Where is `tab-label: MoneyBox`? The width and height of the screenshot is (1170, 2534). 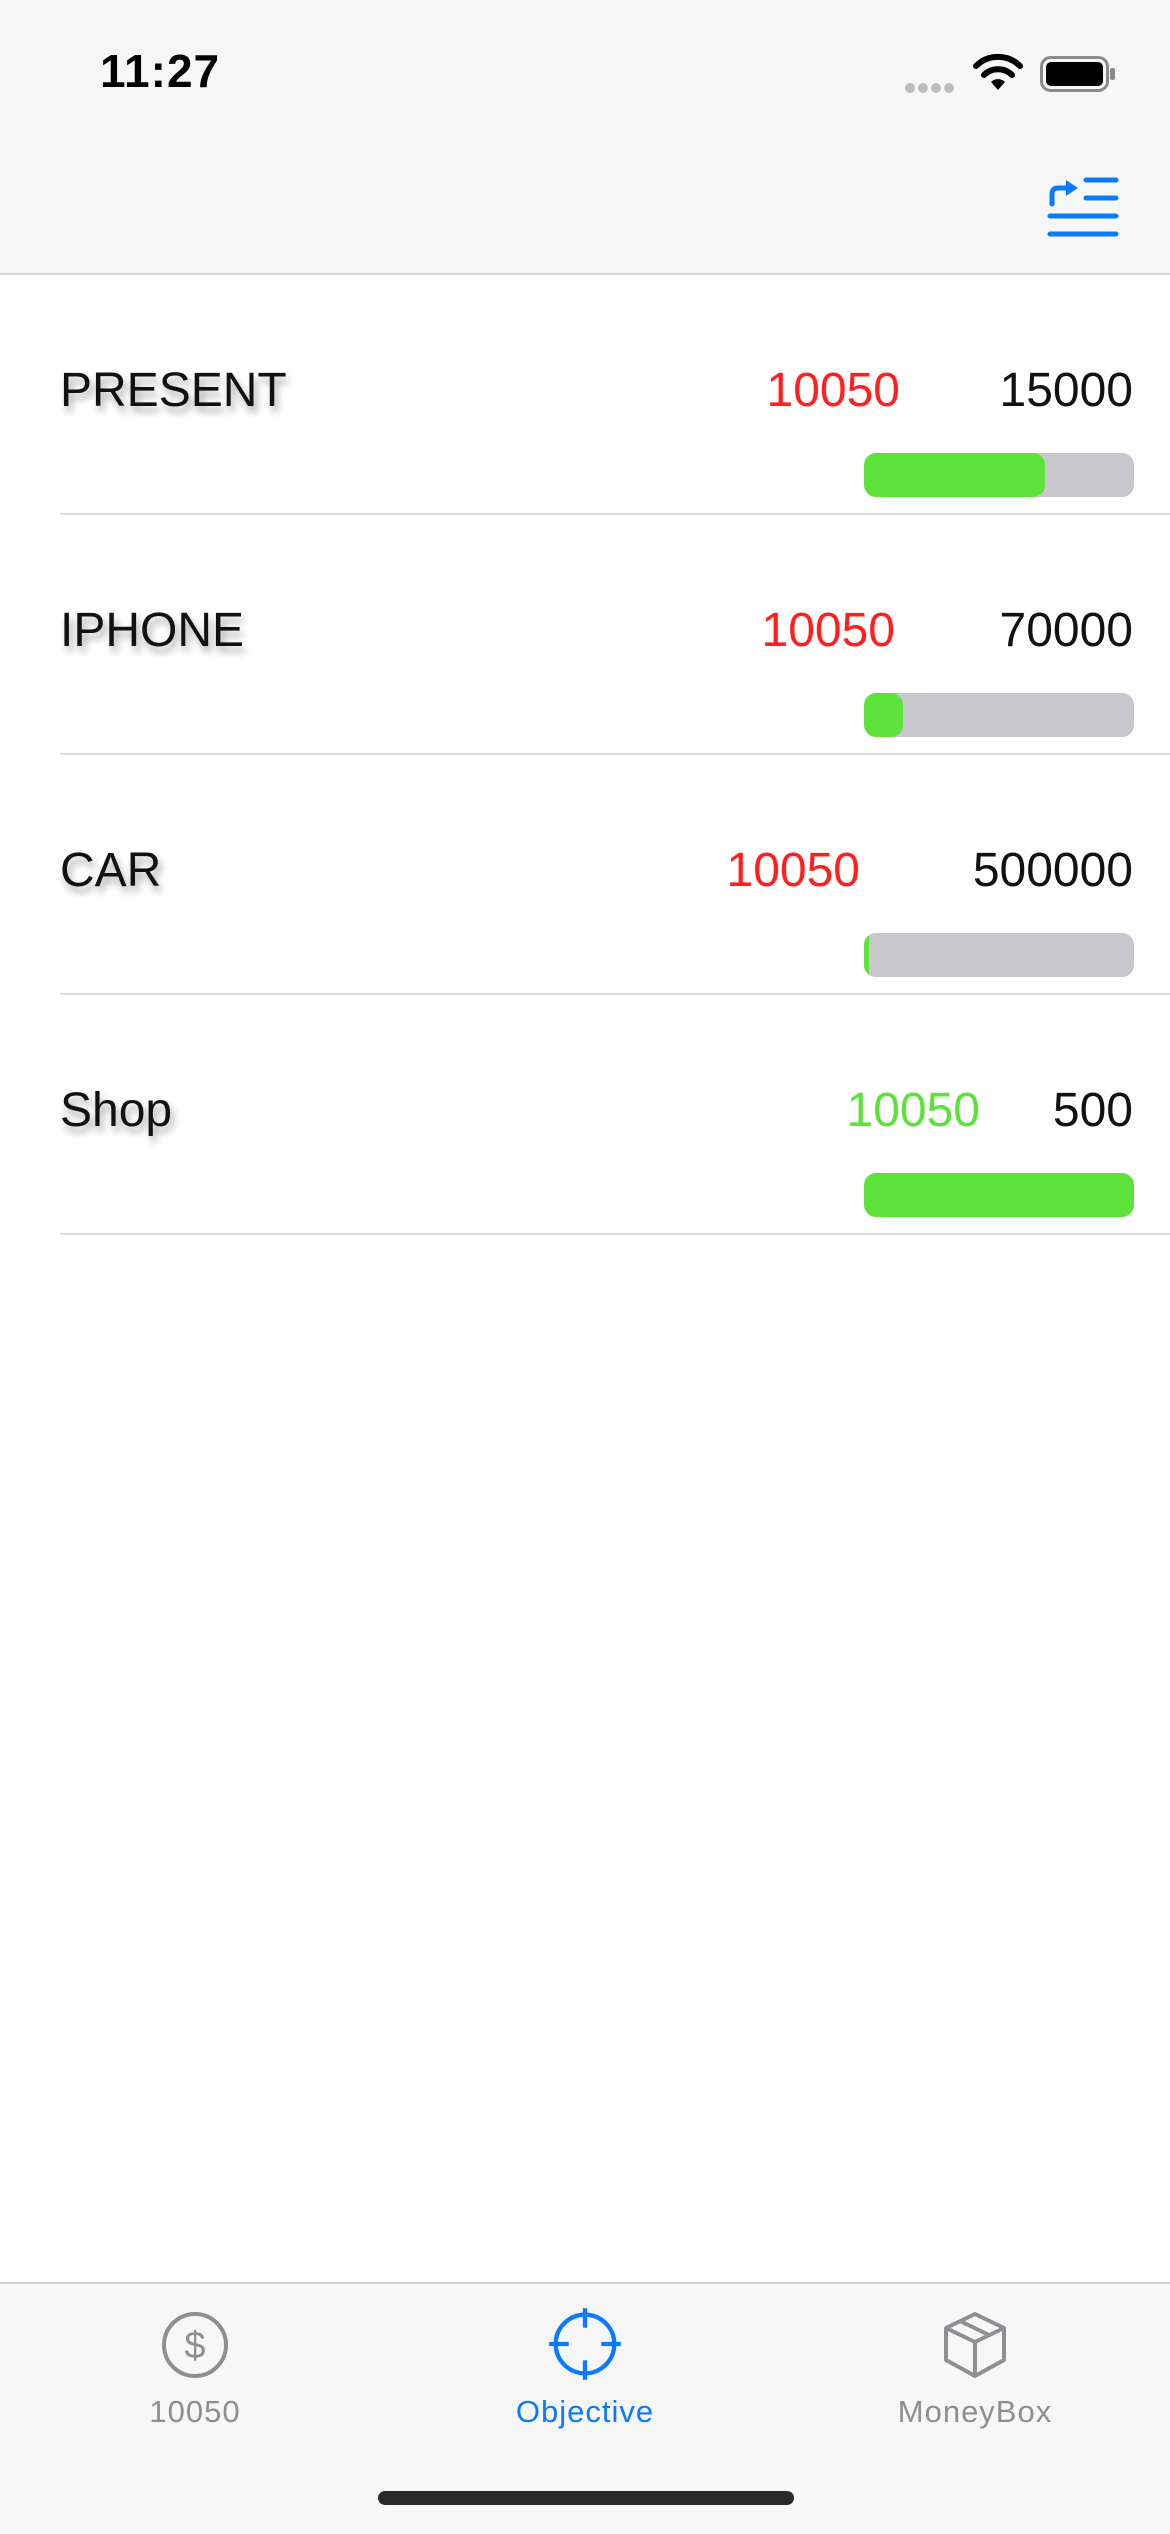 tab-label: MoneyBox is located at coordinates (975, 2411).